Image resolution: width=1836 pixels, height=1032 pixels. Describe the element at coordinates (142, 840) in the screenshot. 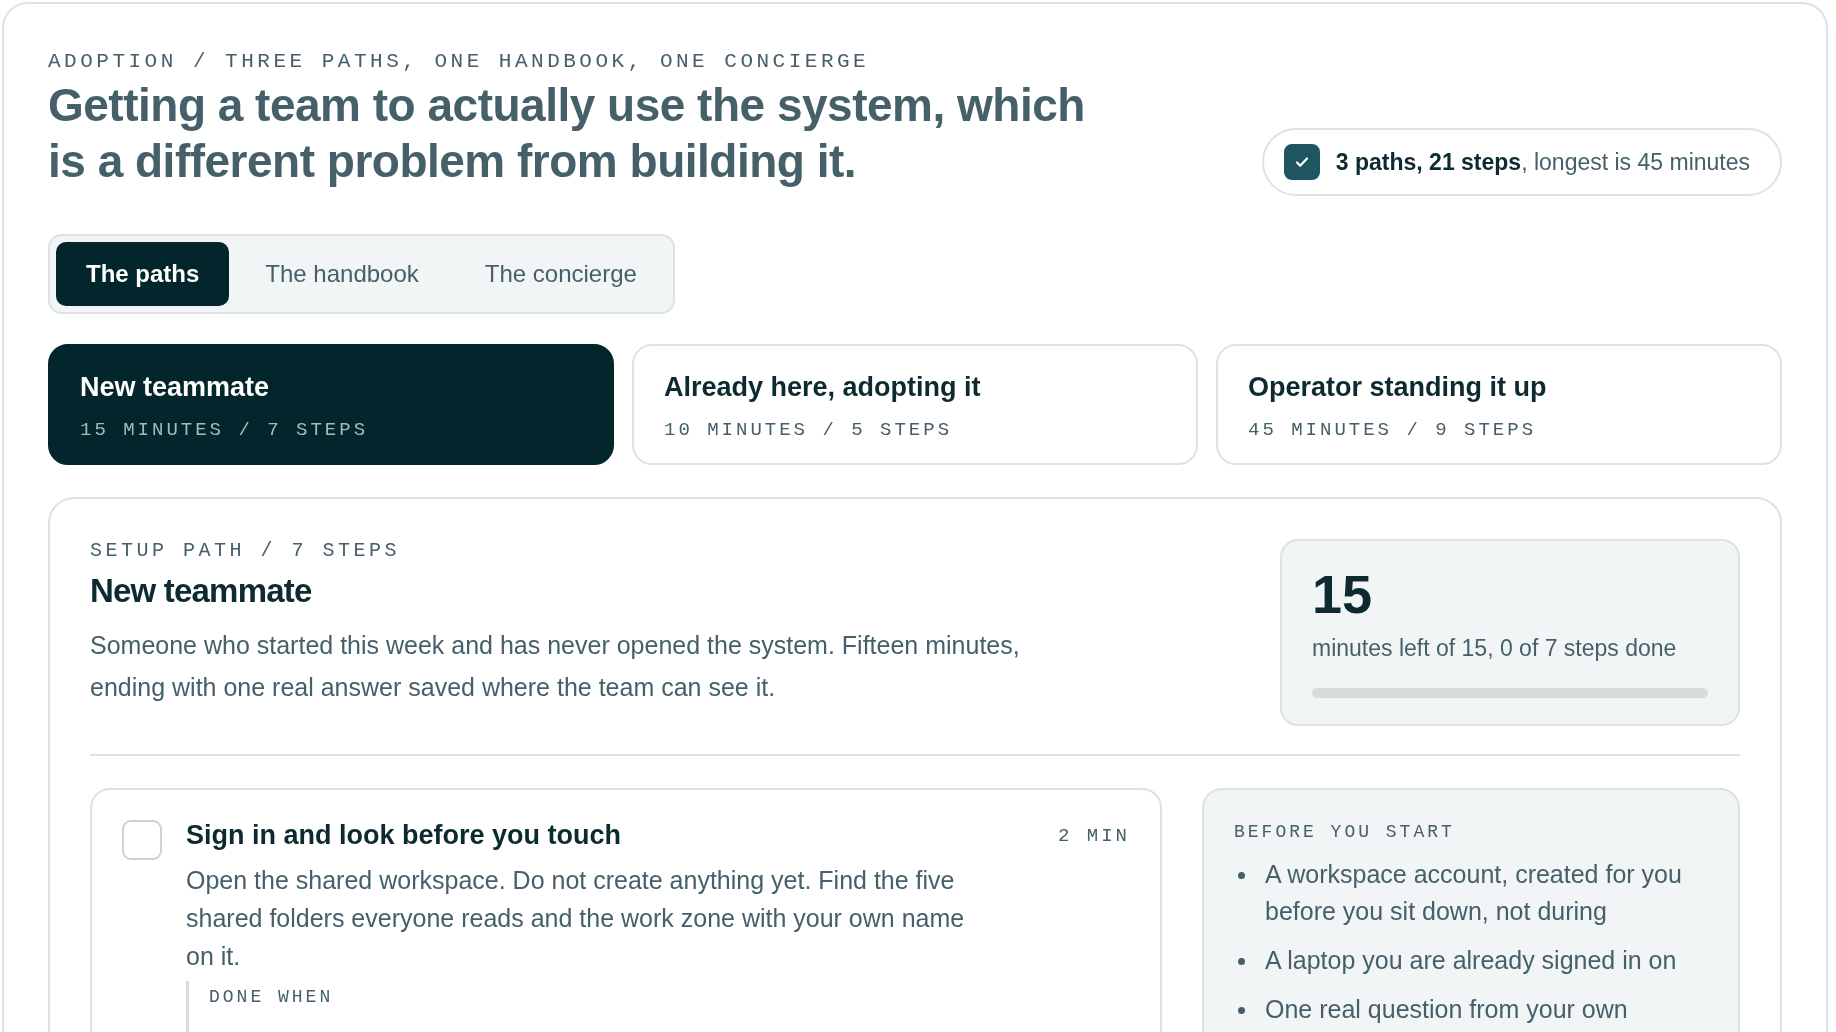

I see `checkbox` at that location.